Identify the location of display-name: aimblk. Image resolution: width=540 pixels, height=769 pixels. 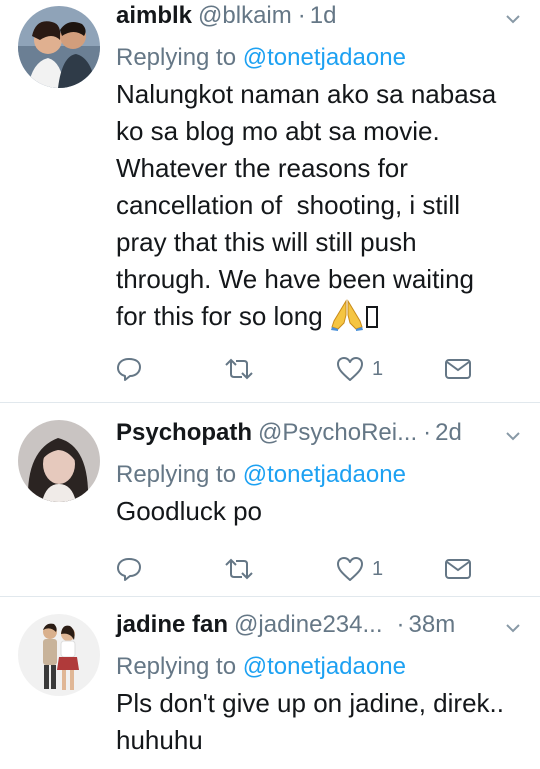
(154, 16).